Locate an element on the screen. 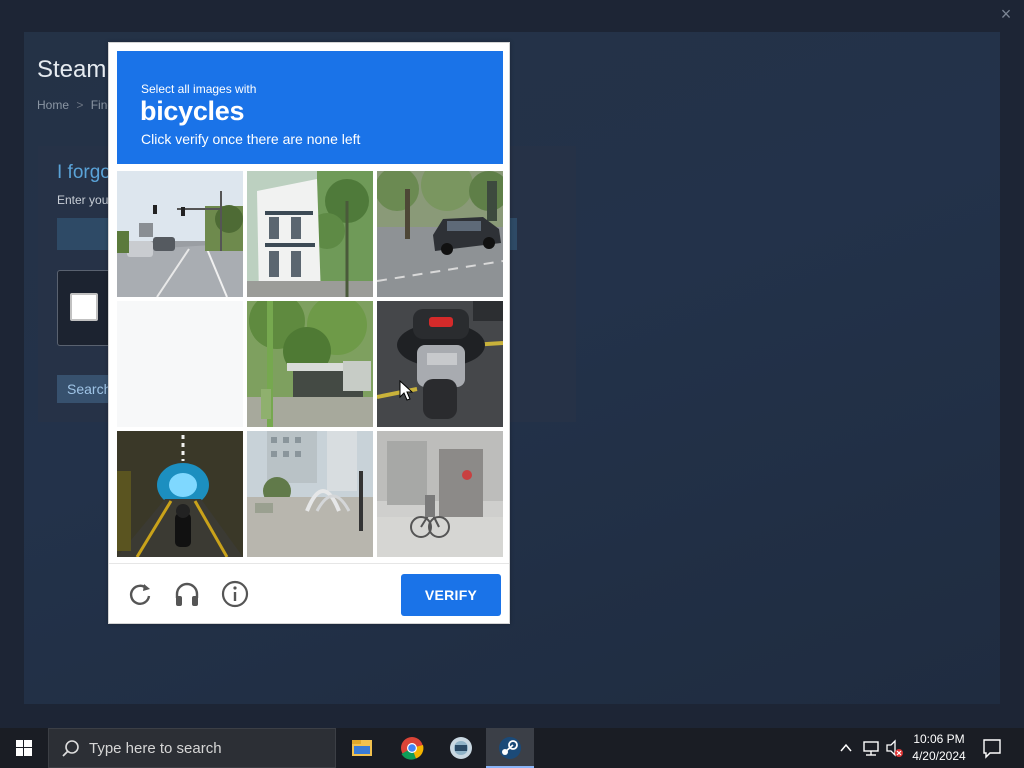 This screenshot has height=768, width=1024. windows-start-icon is located at coordinates (24, 748).